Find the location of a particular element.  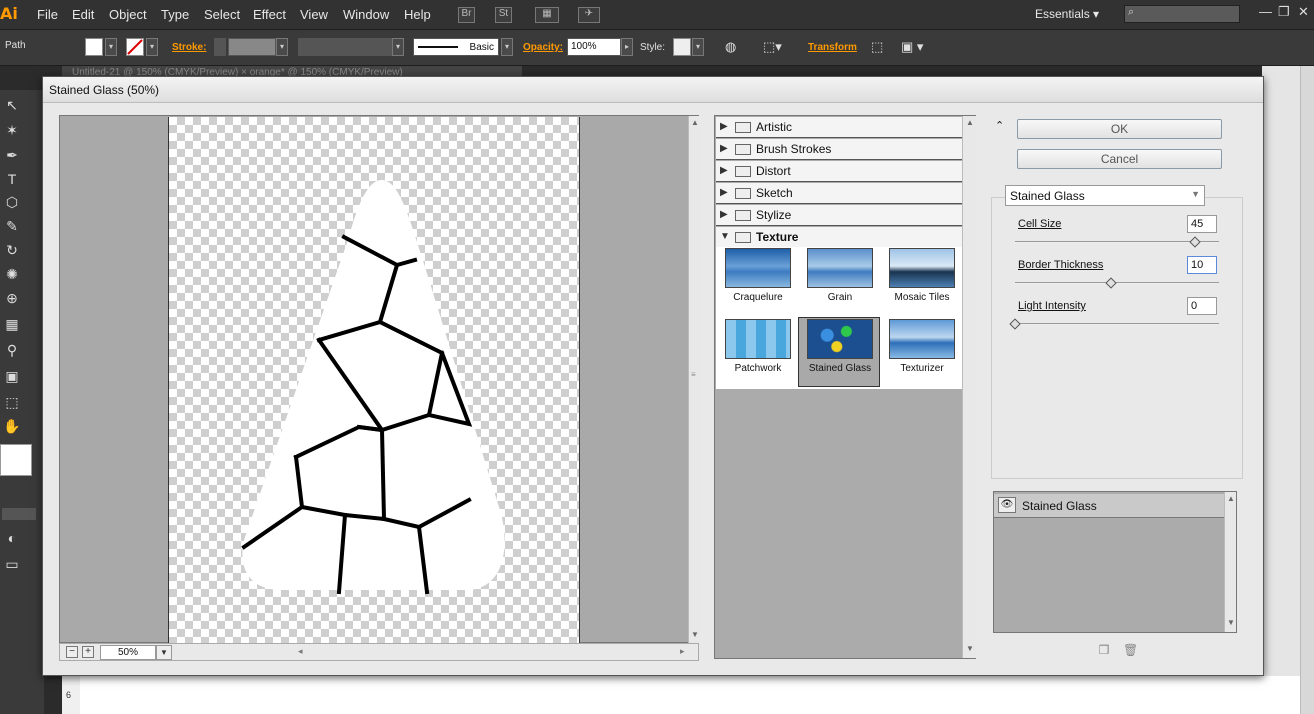

close-button: ✕ is located at coordinates (1303, 12).